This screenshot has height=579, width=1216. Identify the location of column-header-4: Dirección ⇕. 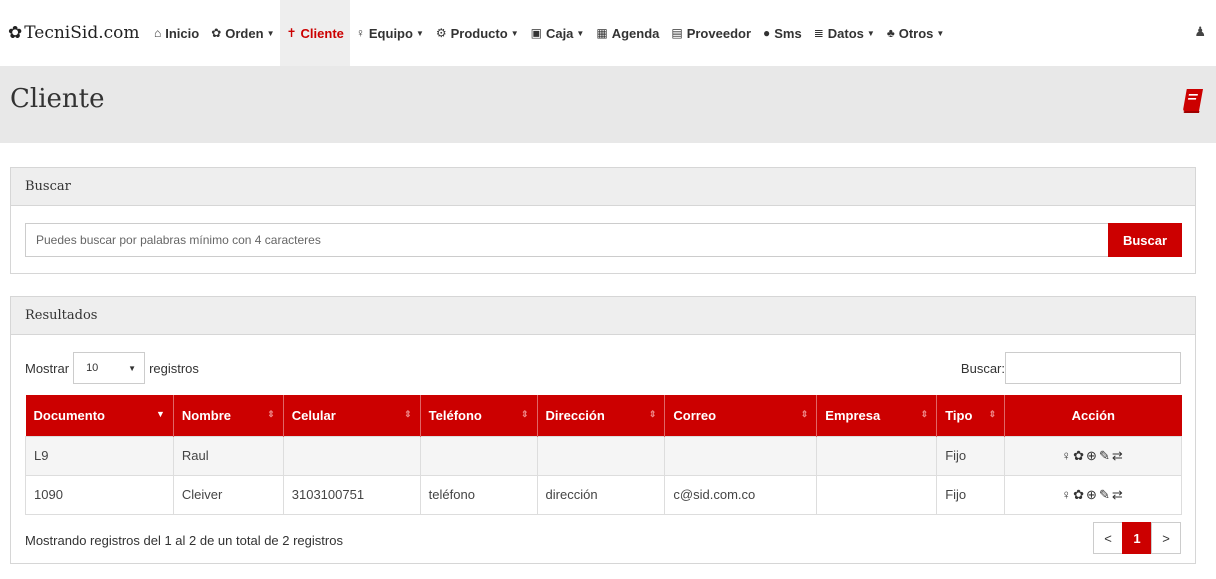
(601, 415).